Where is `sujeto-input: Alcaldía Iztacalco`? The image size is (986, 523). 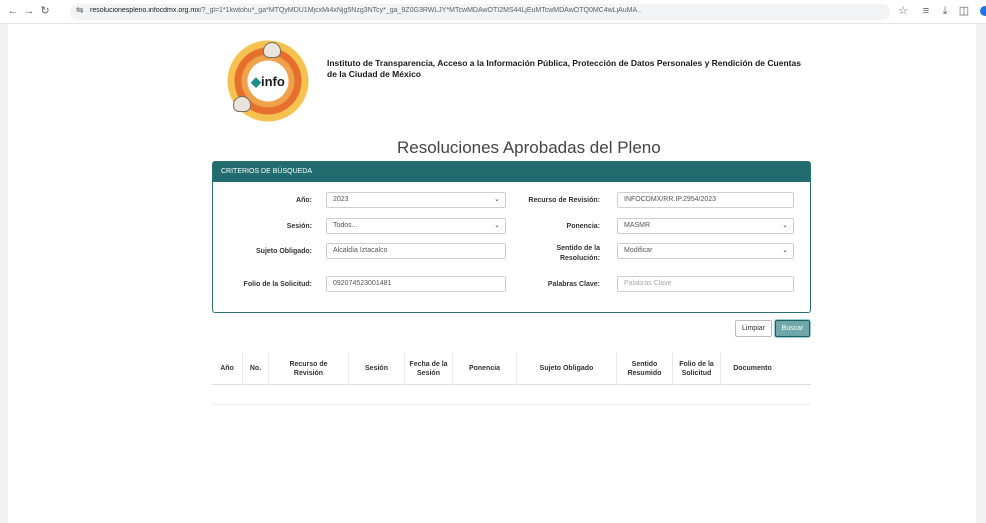
sujeto-input: Alcaldía Iztacalco is located at coordinates (416, 251).